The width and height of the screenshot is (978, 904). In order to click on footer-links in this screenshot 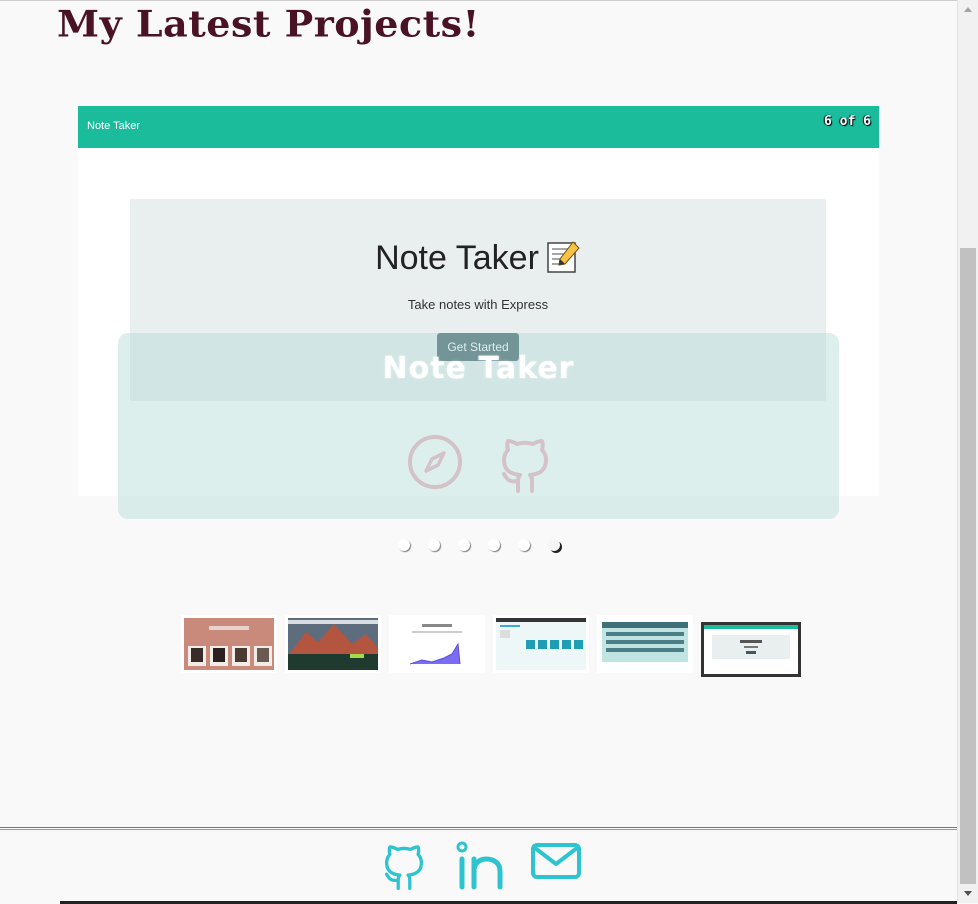, I will do `click(481, 868)`.